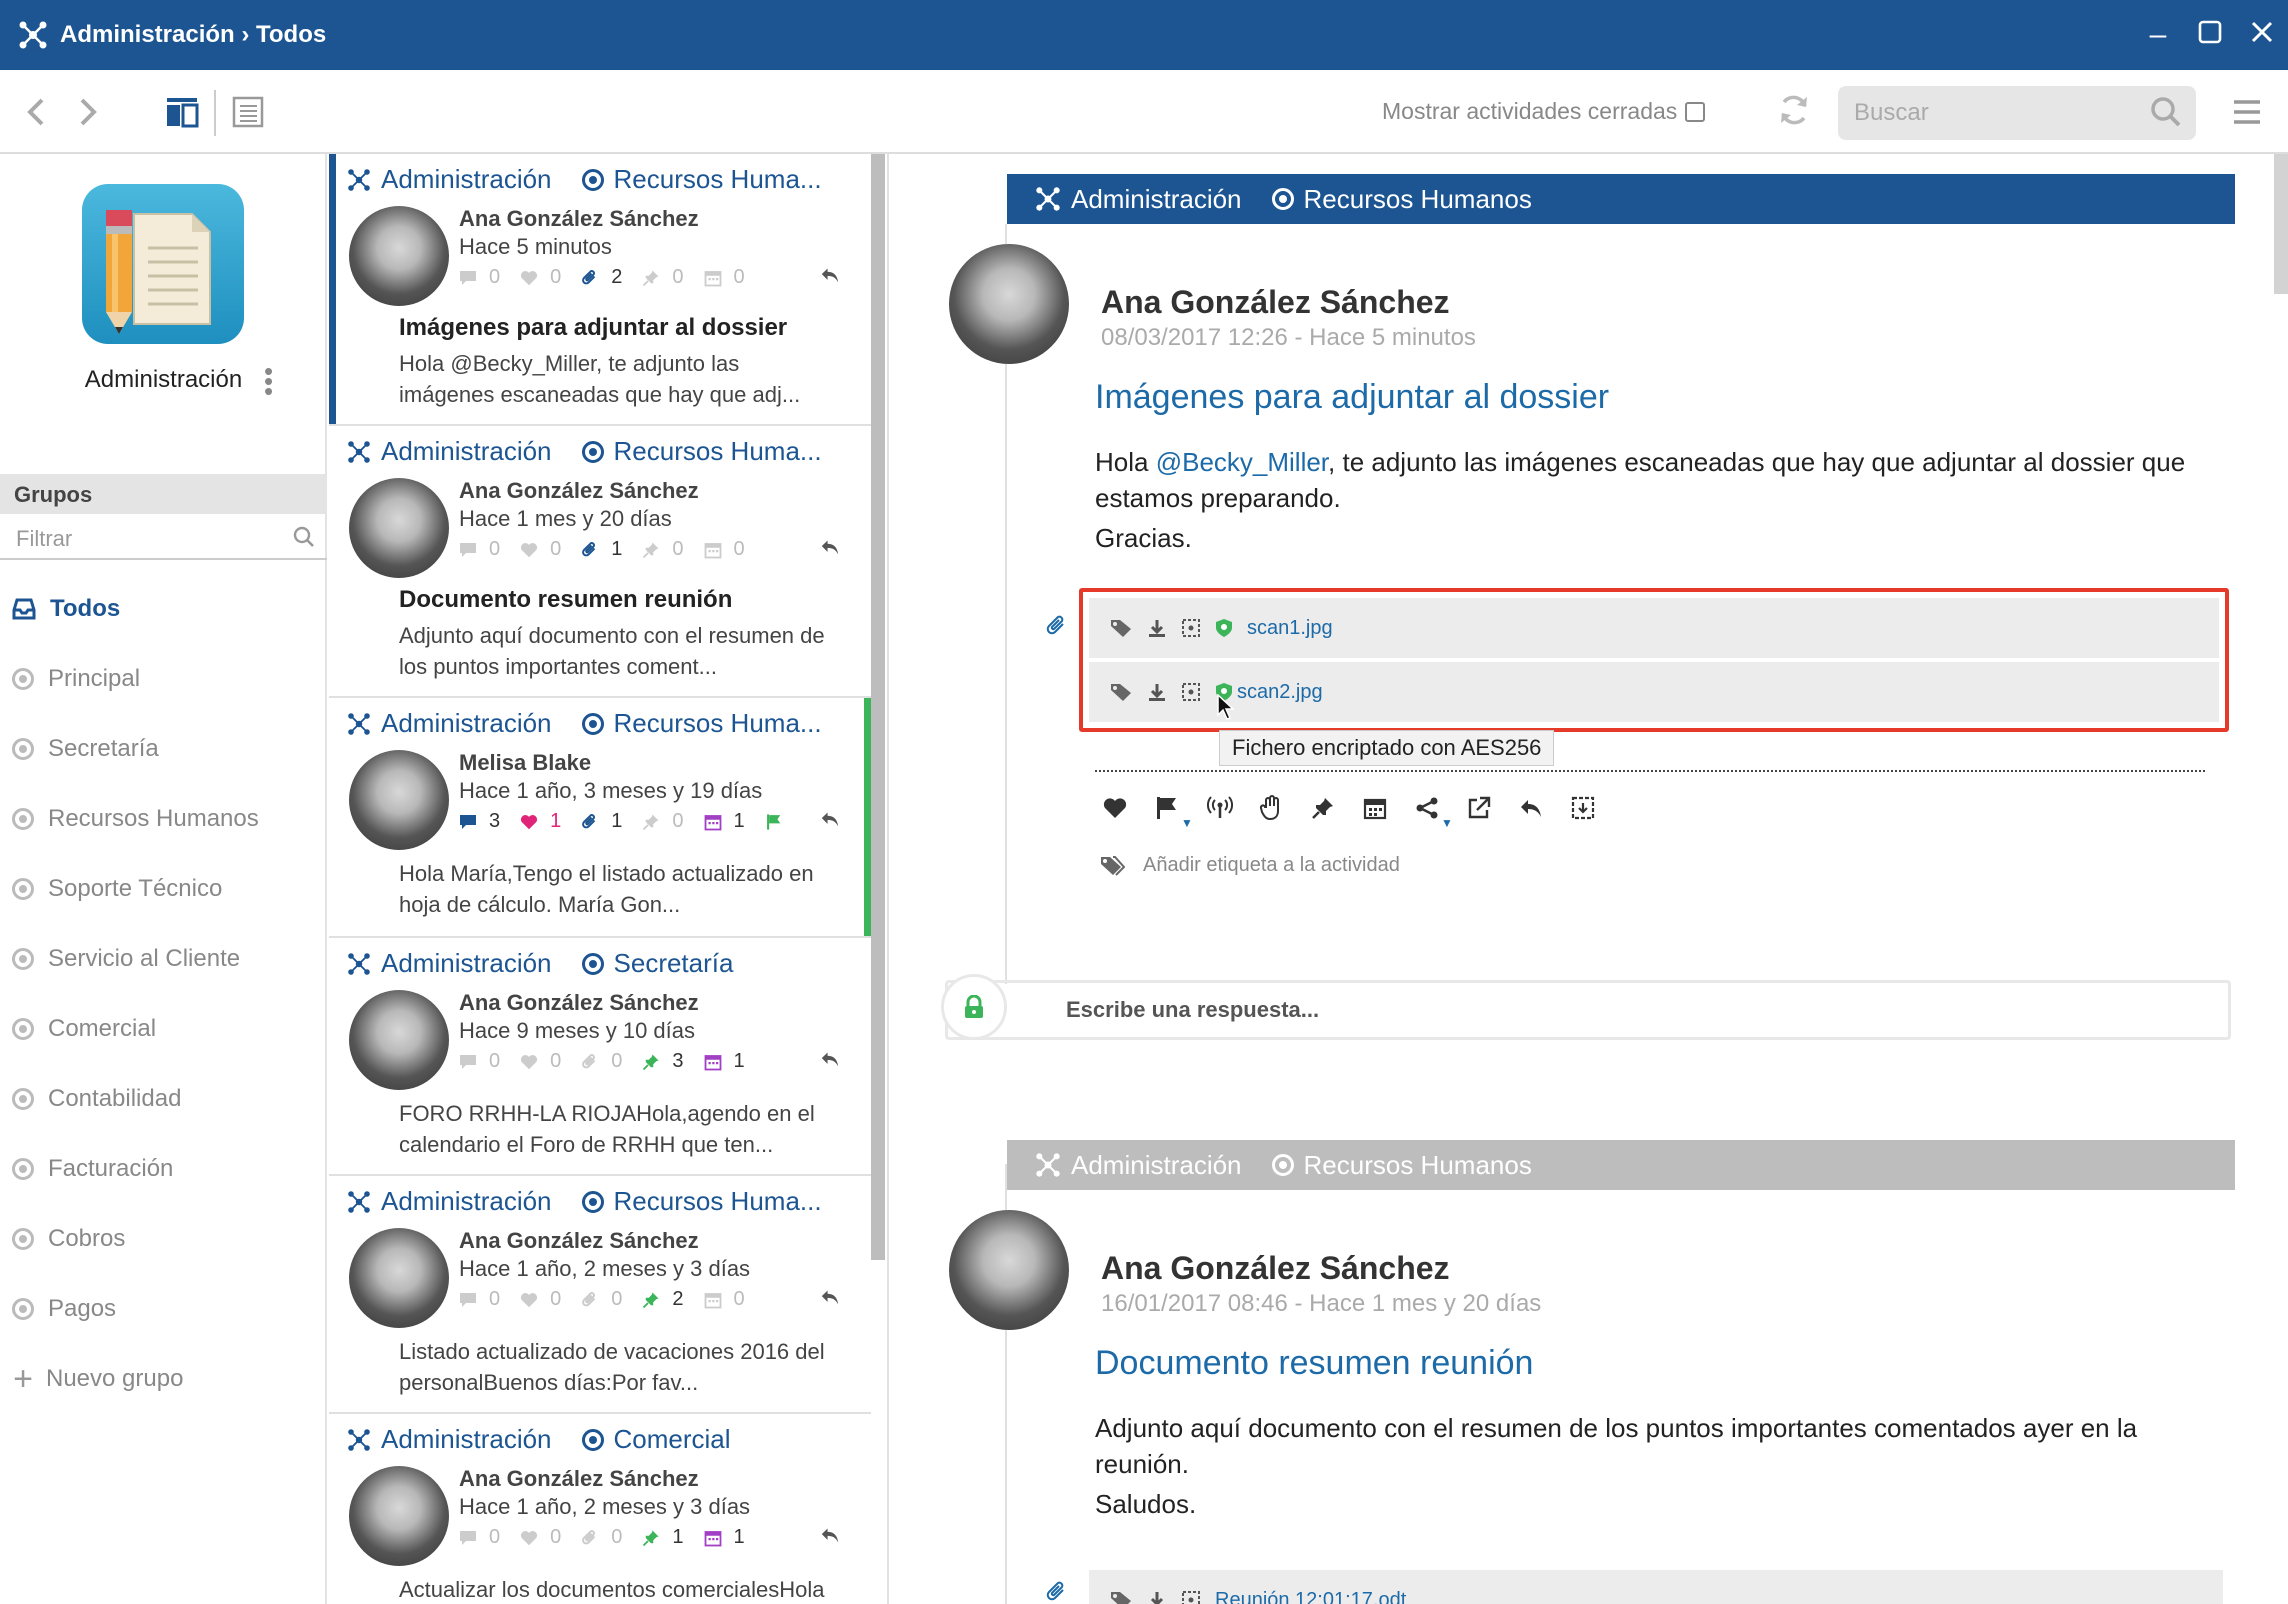 The width and height of the screenshot is (2288, 1604). Describe the element at coordinates (1285, 808) in the screenshot. I see `hand-icon` at that location.